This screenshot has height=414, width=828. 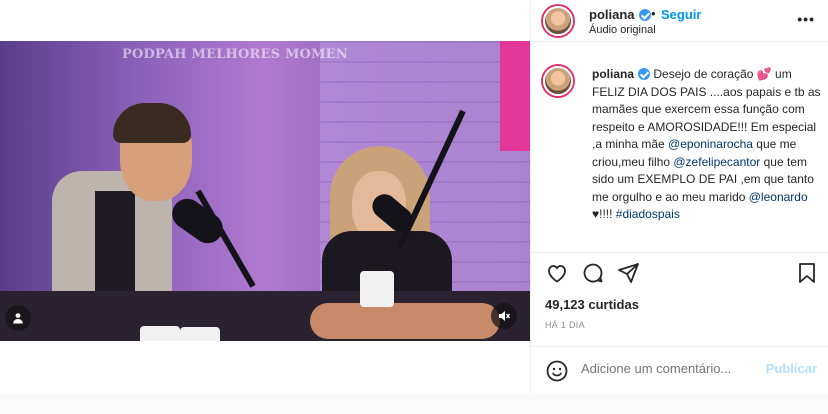 I want to click on video-scene-mic, so click(x=197, y=221).